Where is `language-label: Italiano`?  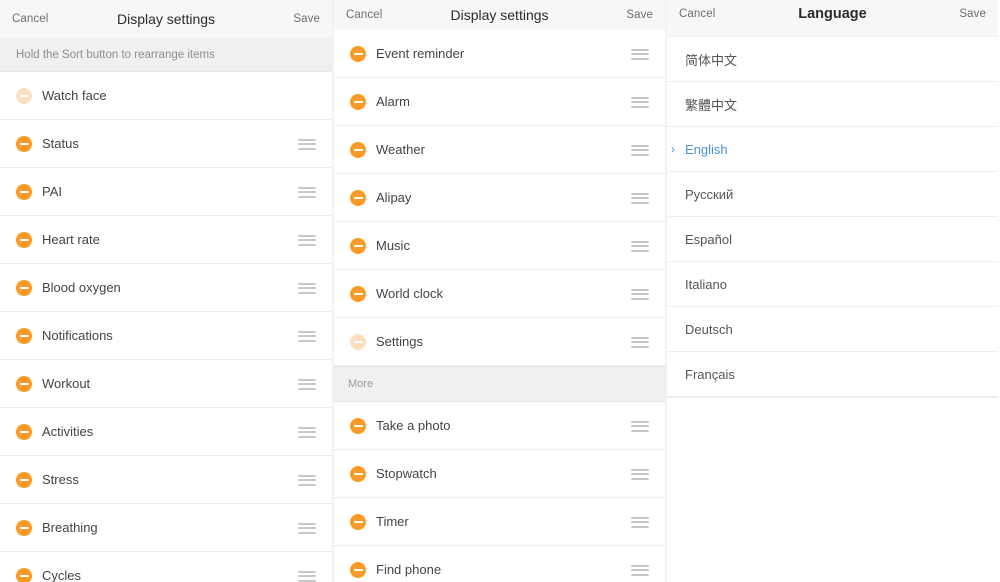 language-label: Italiano is located at coordinates (706, 284).